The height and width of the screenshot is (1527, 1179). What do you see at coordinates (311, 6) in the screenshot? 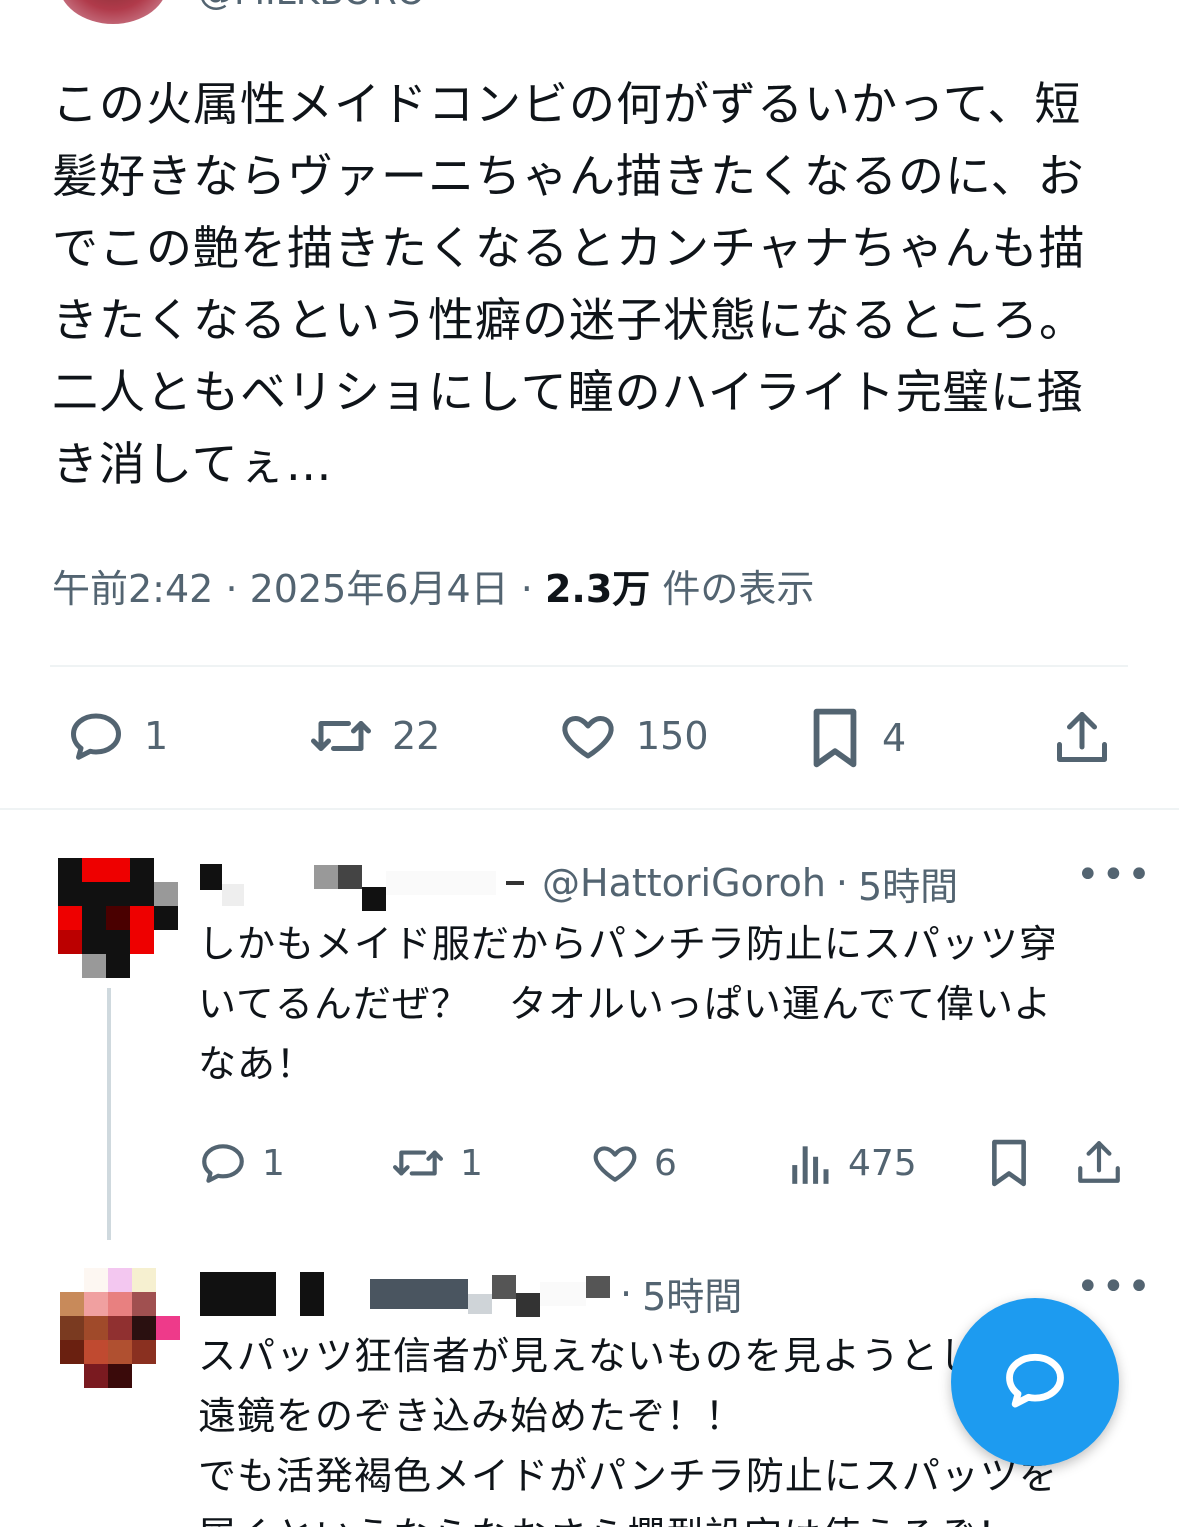
I see `author-handle: @MILKBORO` at bounding box center [311, 6].